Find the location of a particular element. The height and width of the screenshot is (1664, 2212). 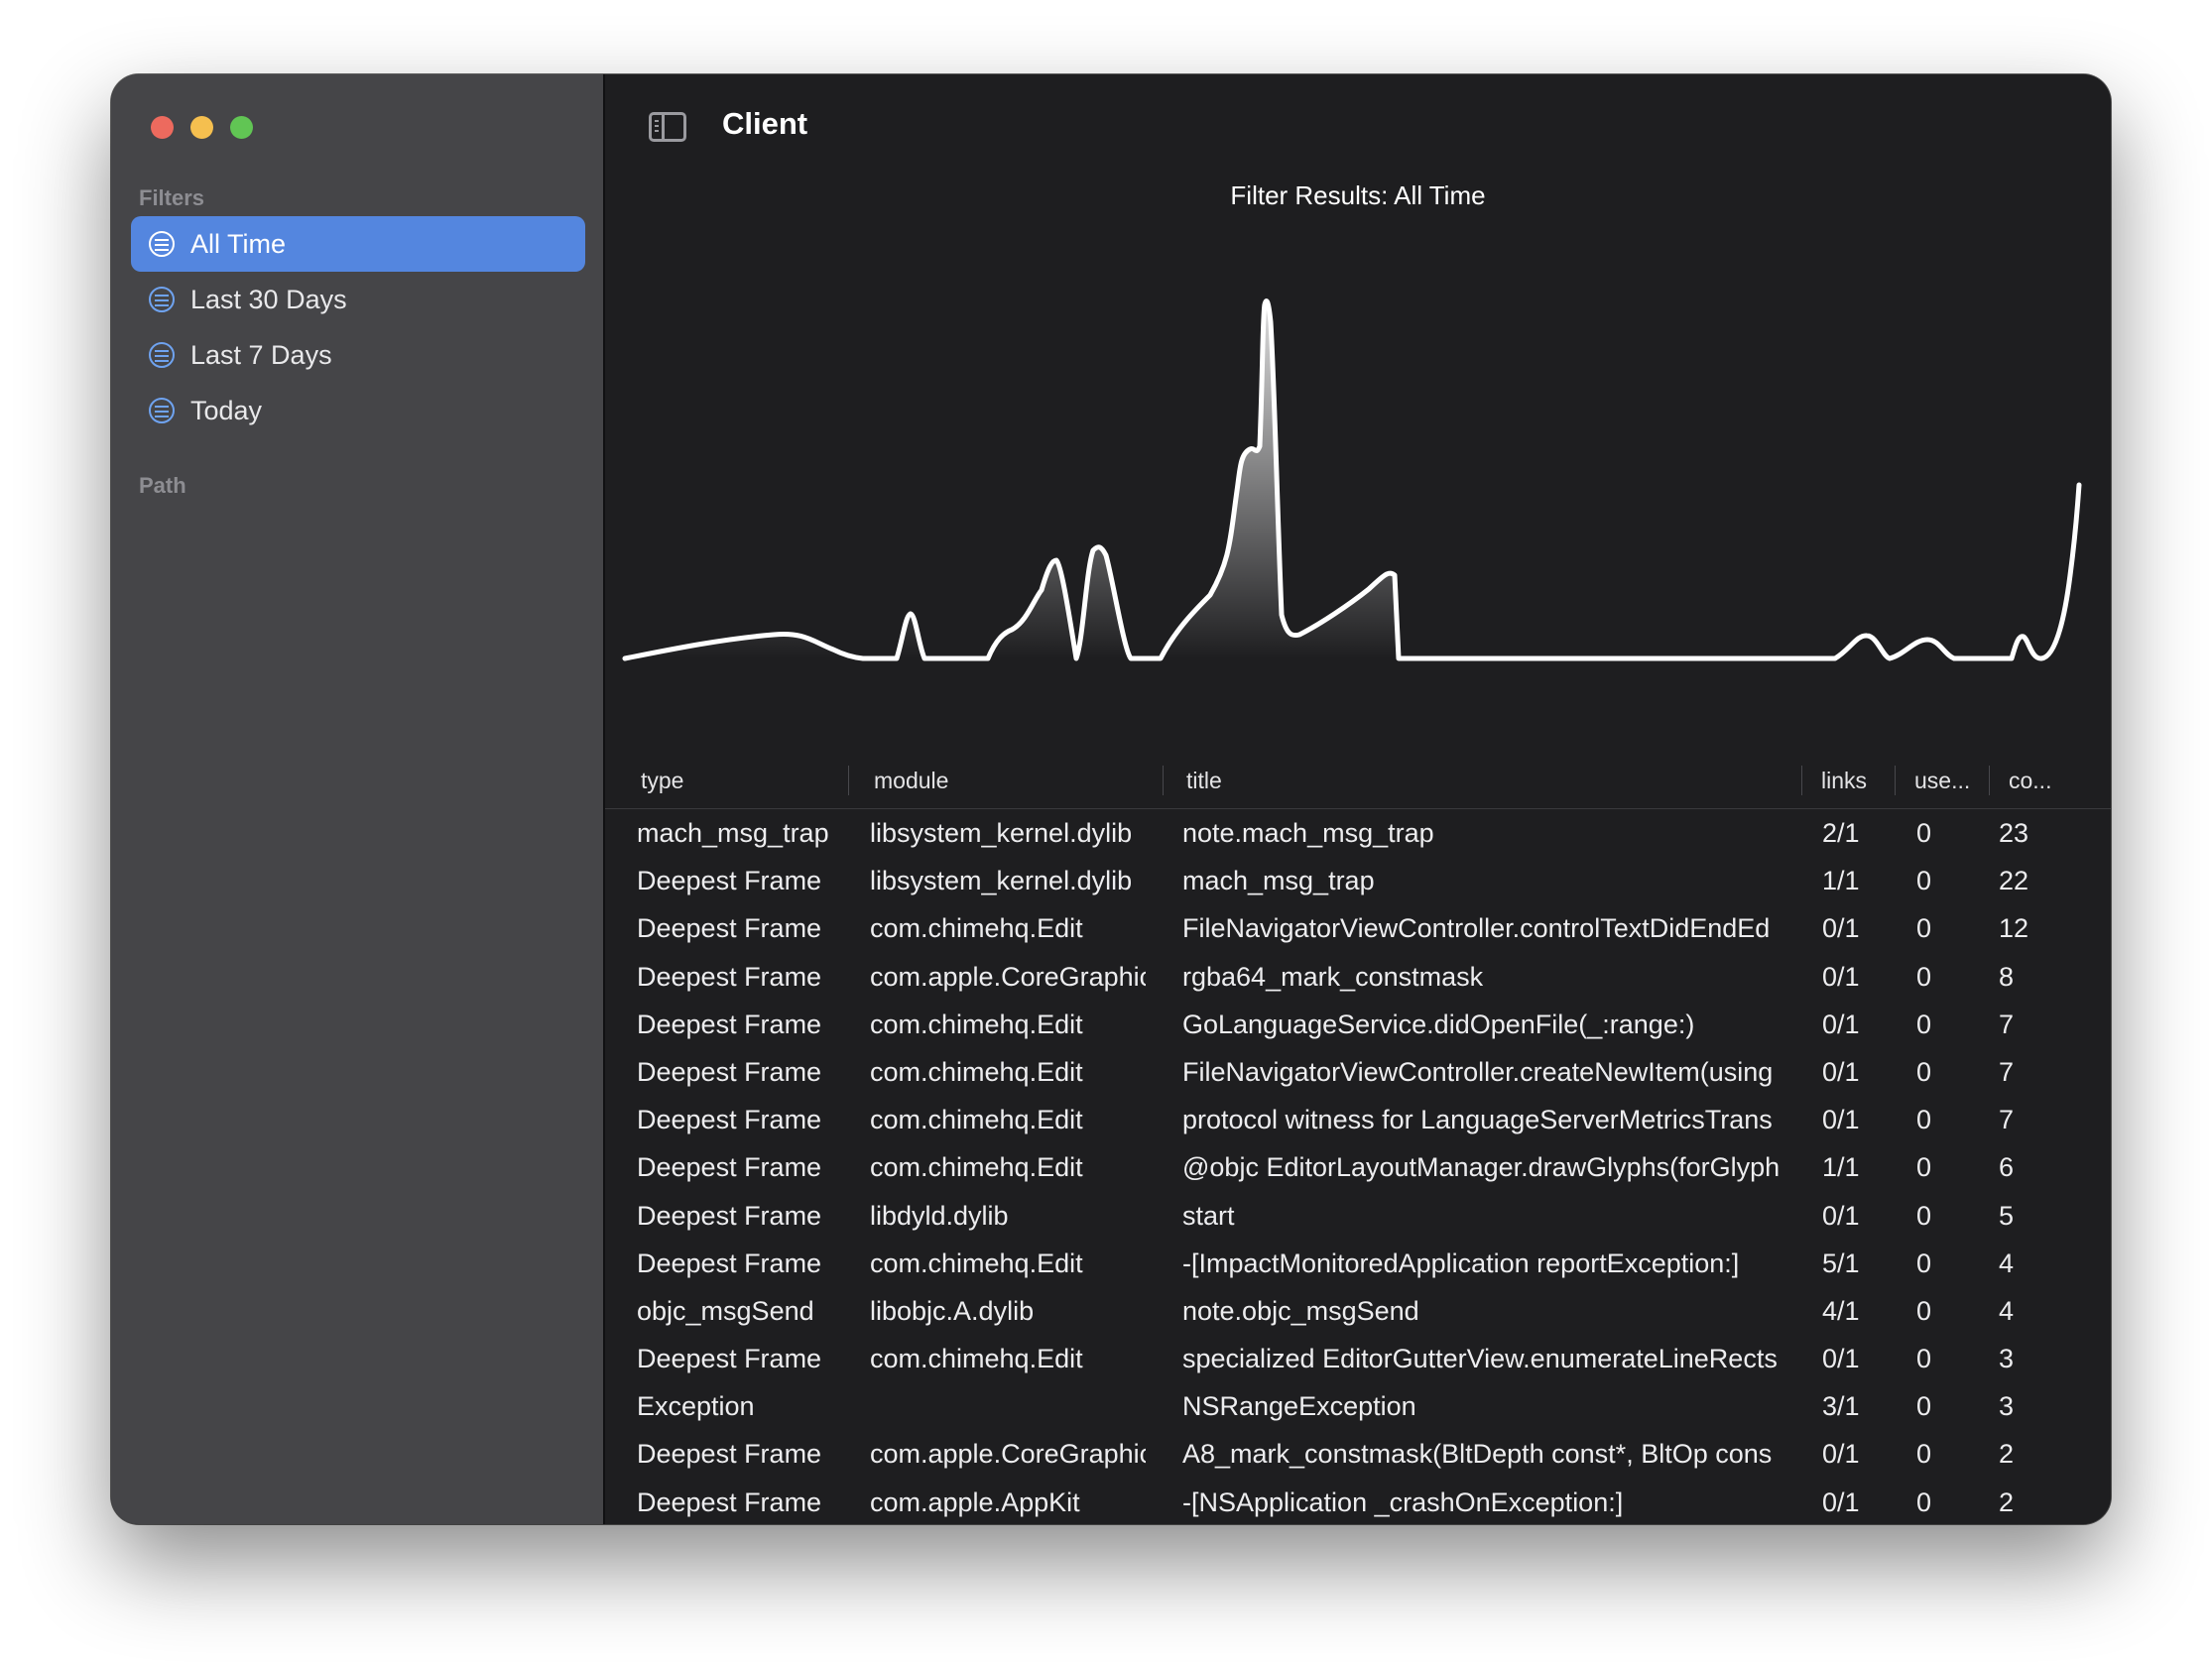

cell-links: 2/1 is located at coordinates (1841, 833).